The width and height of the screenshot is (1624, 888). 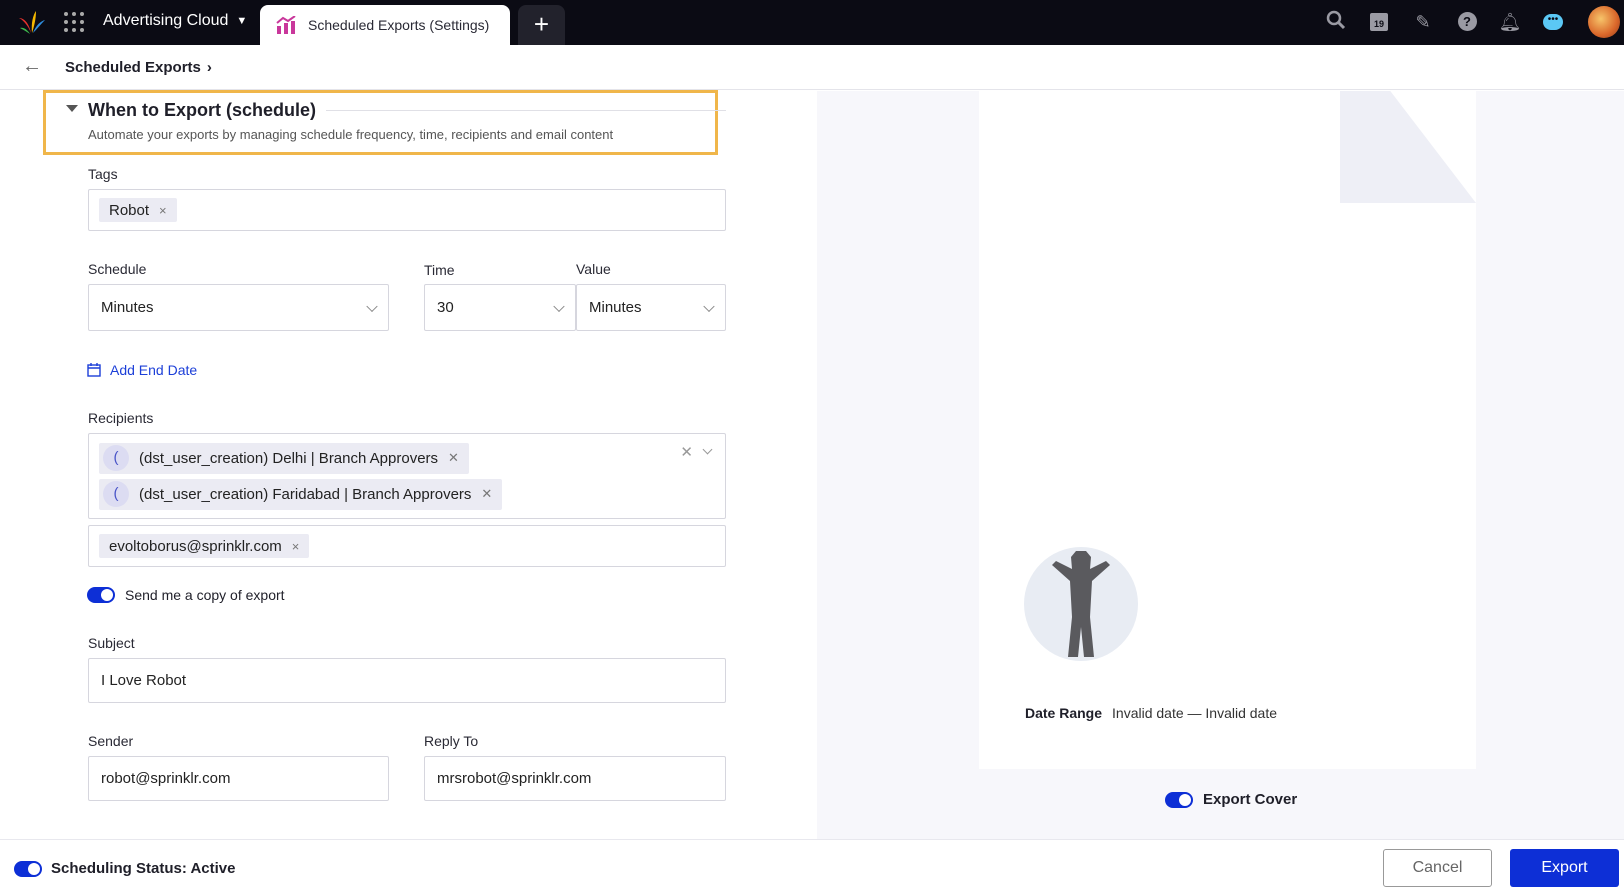 I want to click on schedule-label: Schedule, so click(x=117, y=269).